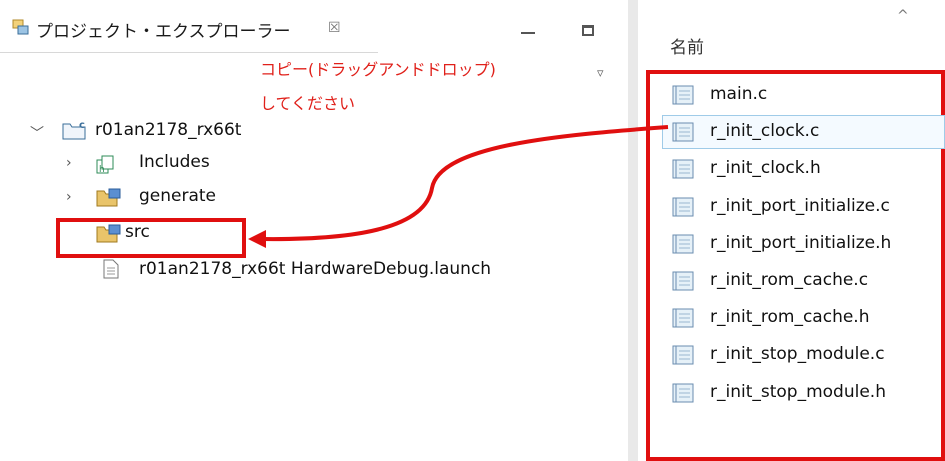 The height and width of the screenshot is (461, 945). Describe the element at coordinates (102, 170) in the screenshot. I see `svg-text: h` at that location.